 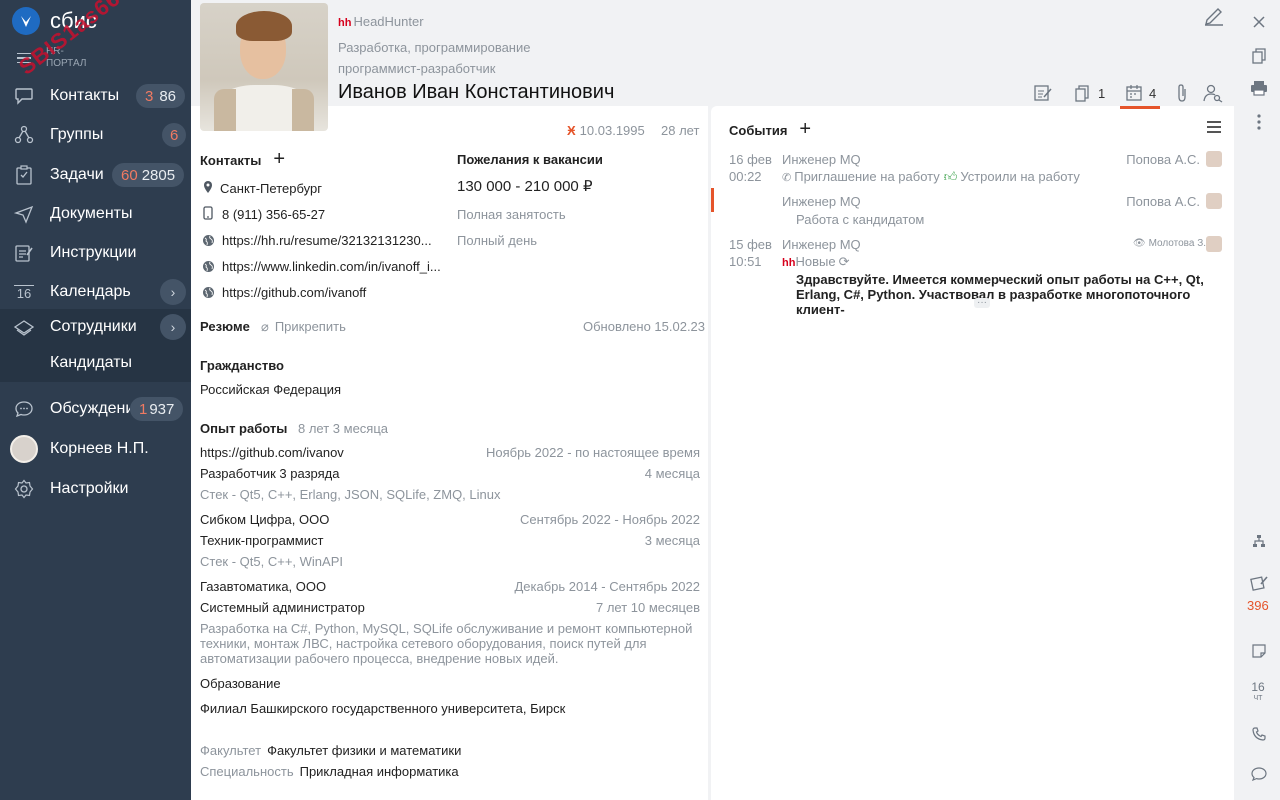 I want to click on attach-resume-button: ⌀ Прикрепить, so click(x=303, y=327).